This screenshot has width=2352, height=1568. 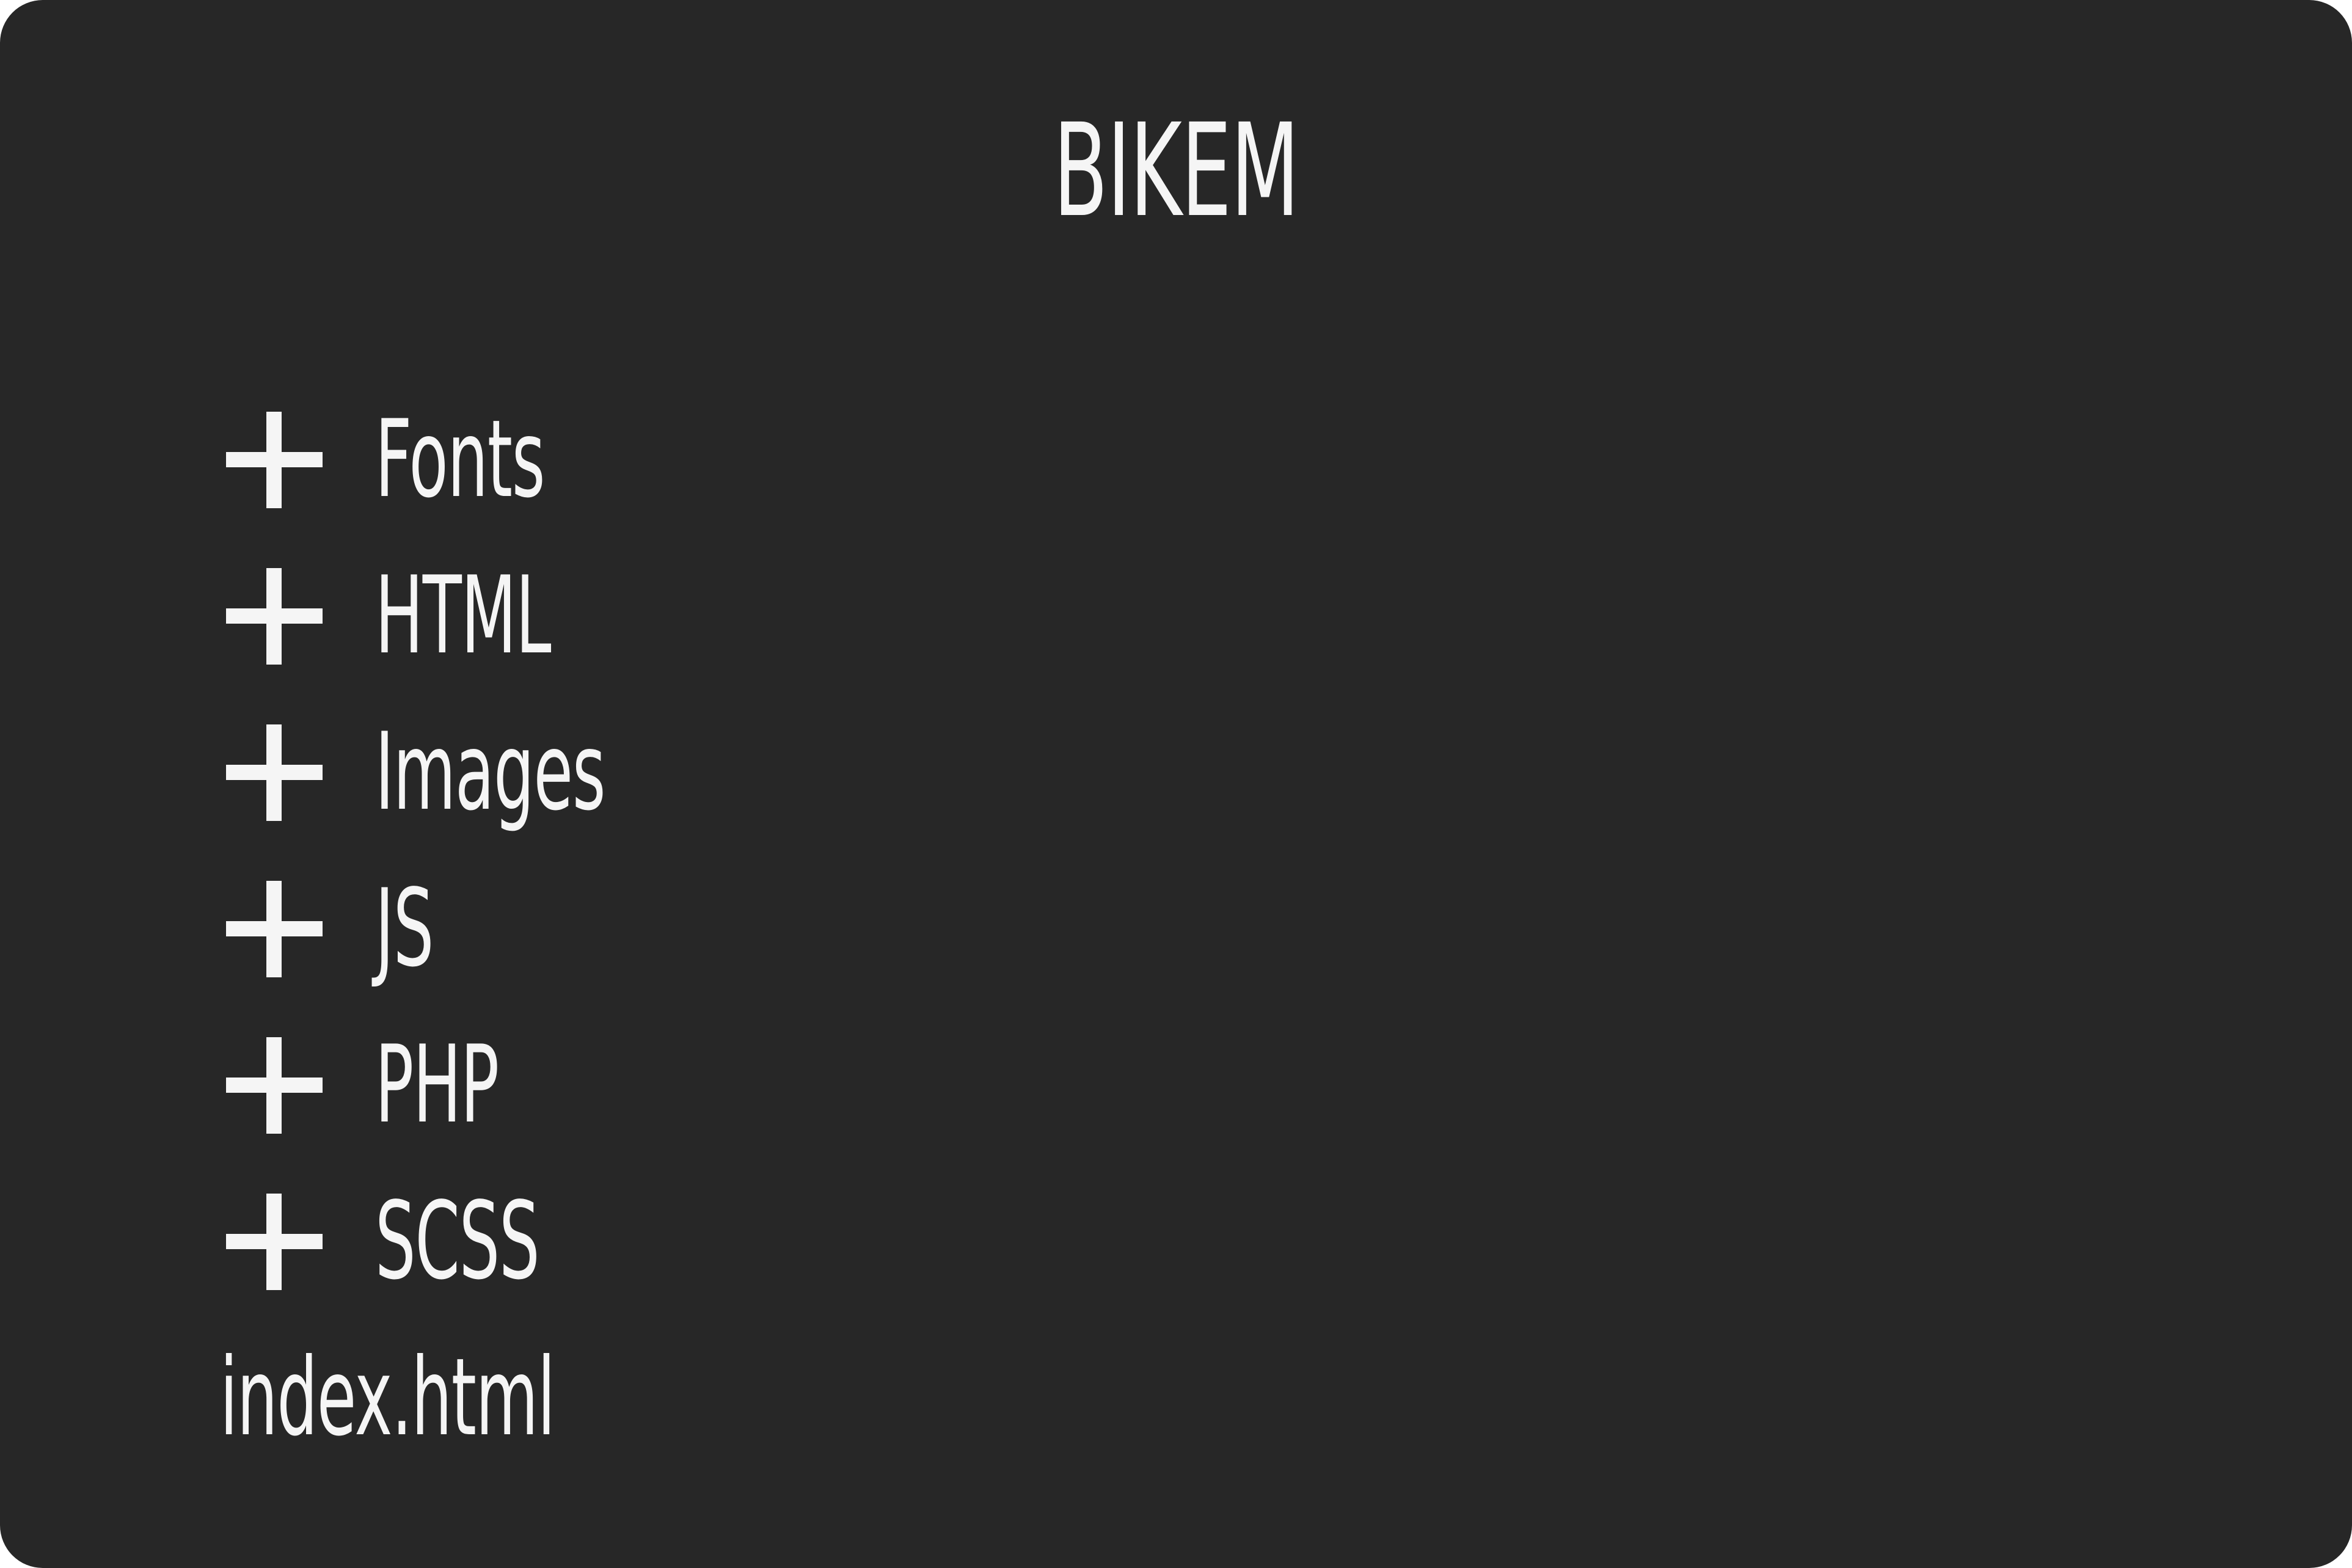 What do you see at coordinates (461, 460) in the screenshot?
I see `folder-label: Fonts` at bounding box center [461, 460].